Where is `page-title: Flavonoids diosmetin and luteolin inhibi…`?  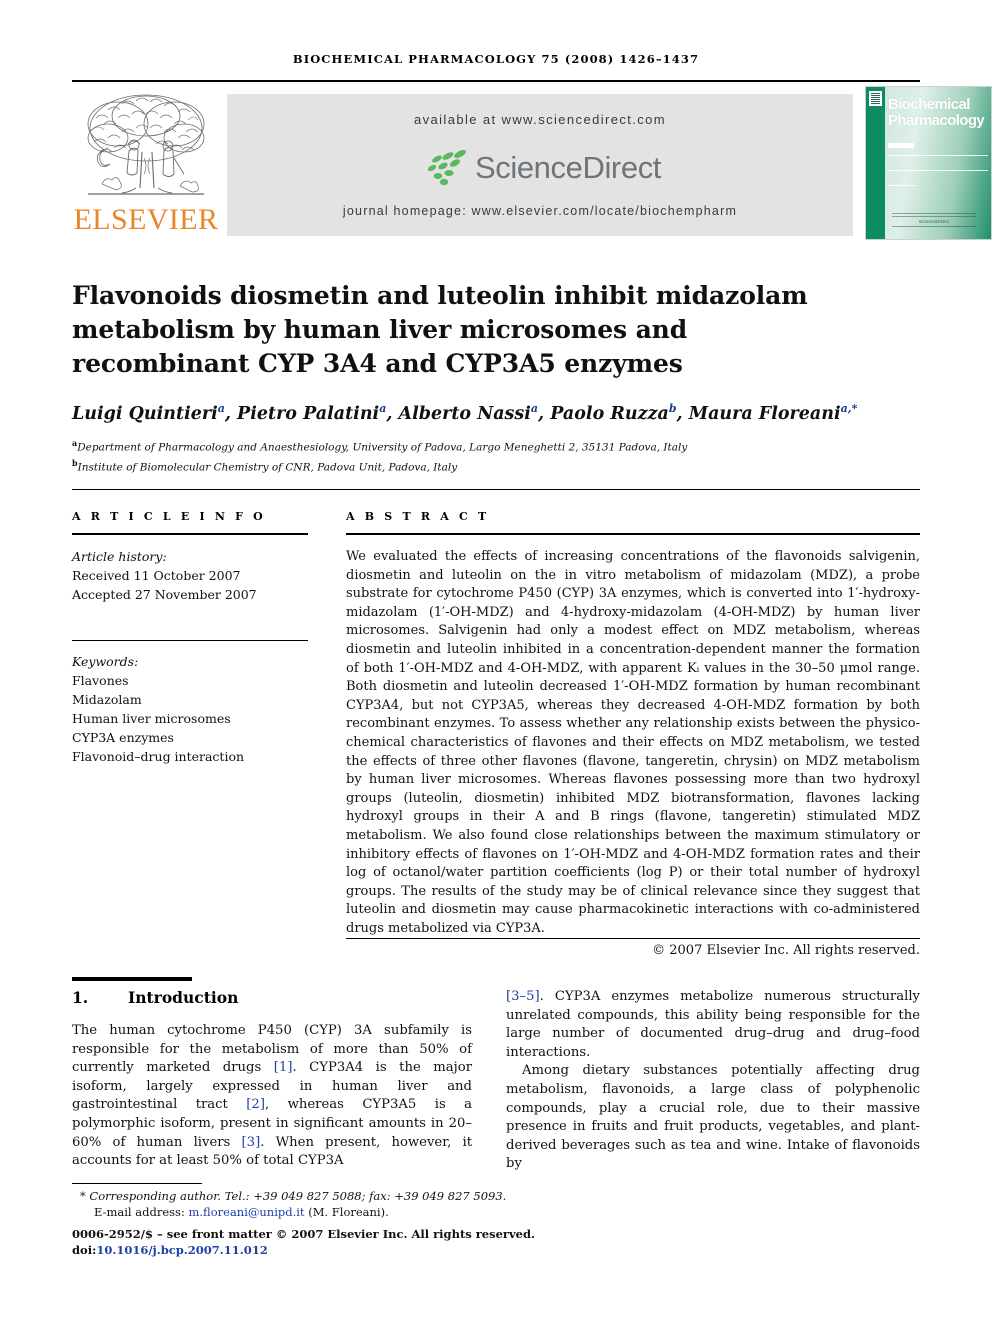
page-title: Flavonoids diosmetin and luteolin inhibi… is located at coordinates (440, 329).